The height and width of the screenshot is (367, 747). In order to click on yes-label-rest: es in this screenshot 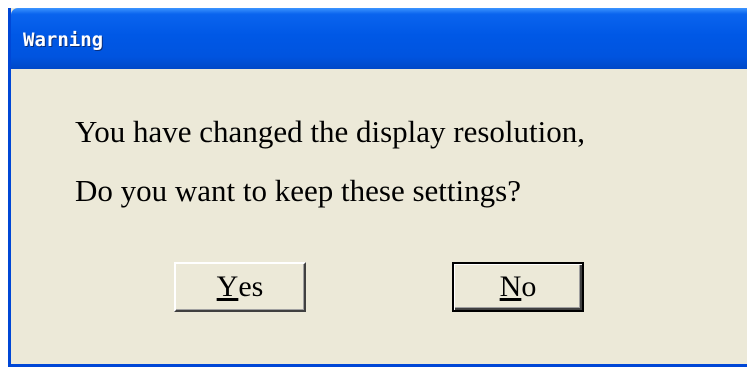, I will do `click(251, 286)`.